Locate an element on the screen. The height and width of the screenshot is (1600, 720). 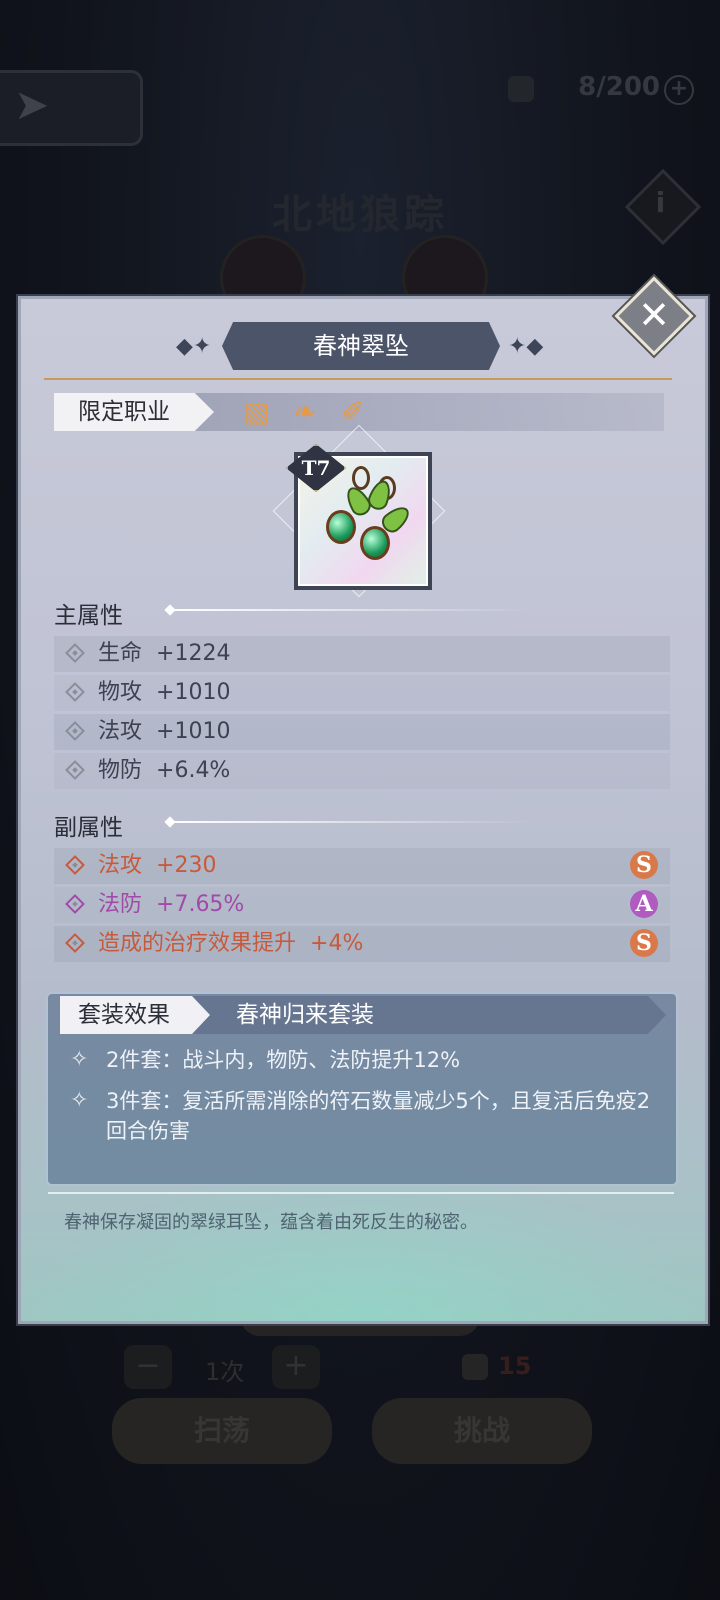
close-icon: ✕ is located at coordinates (654, 315).